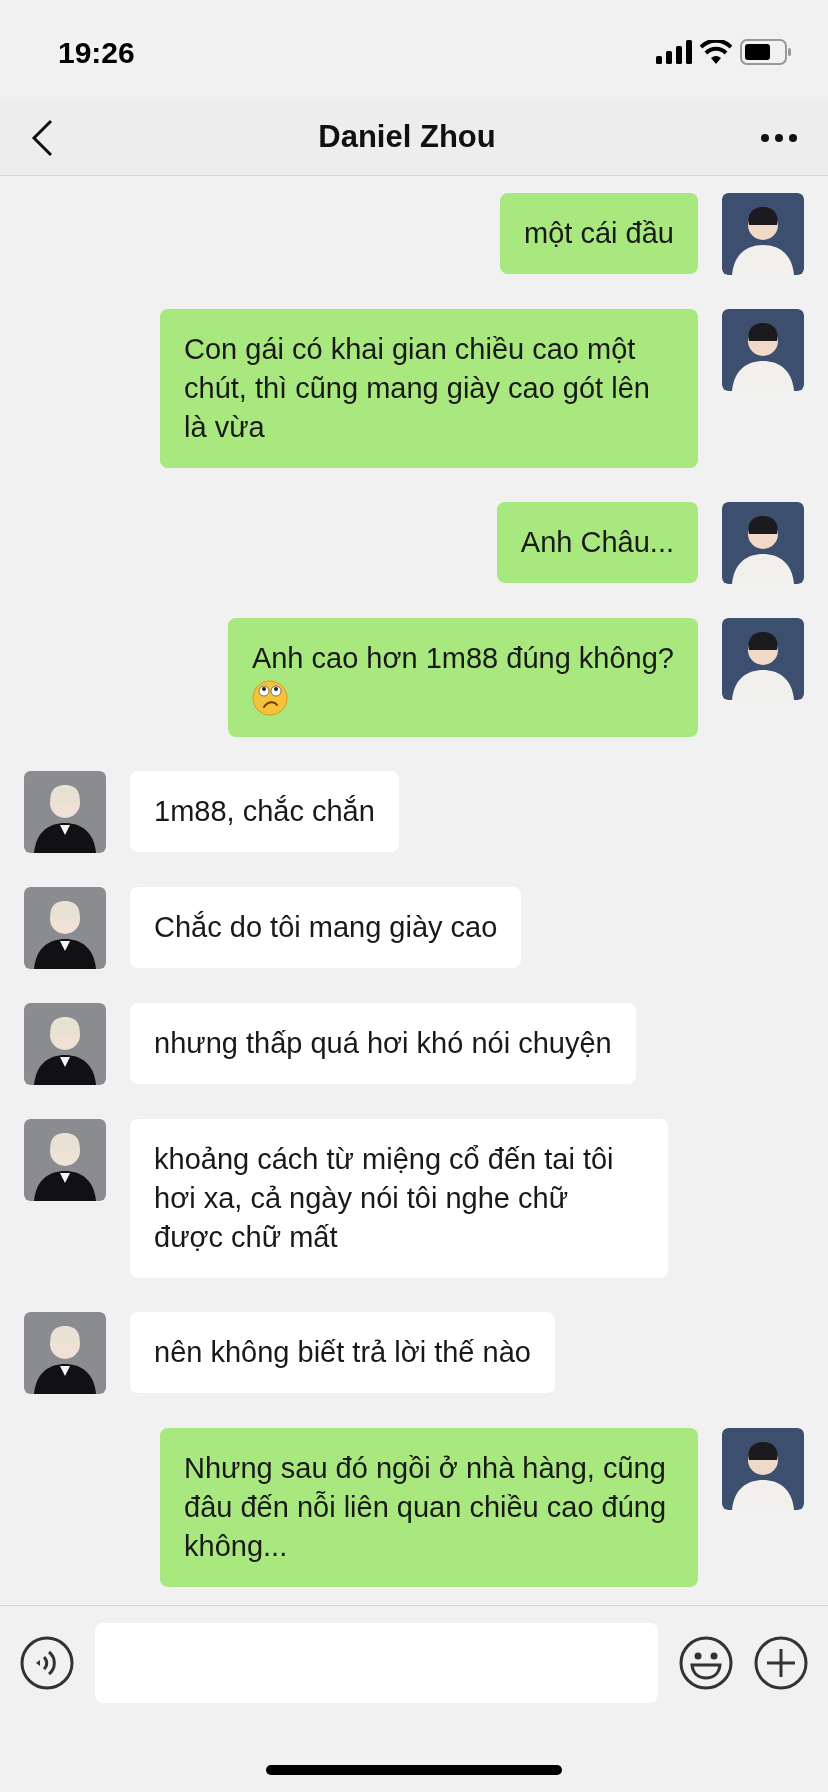 This screenshot has width=828, height=1792. I want to click on message-text: nhưng thấp quá hơi khó nói chuyện, so click(383, 1043).